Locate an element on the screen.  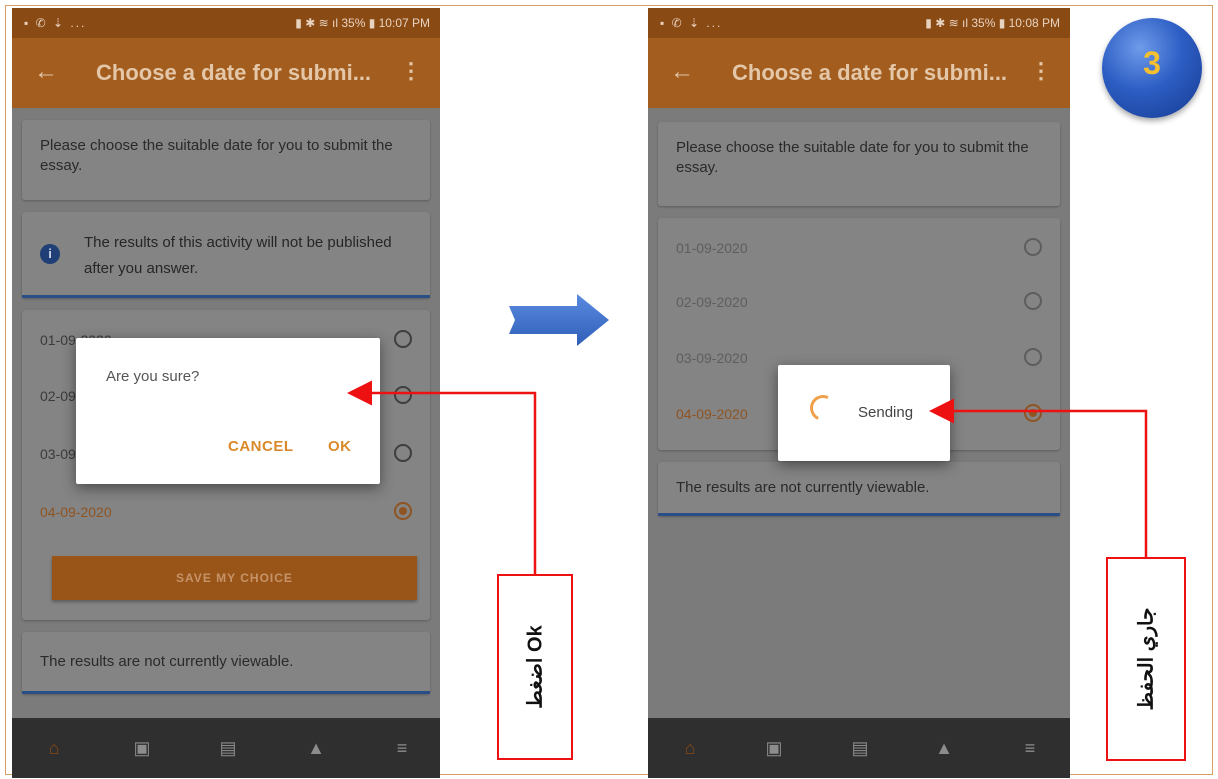
callout-press-ok: اضغط Ok is located at coordinates (535, 667).